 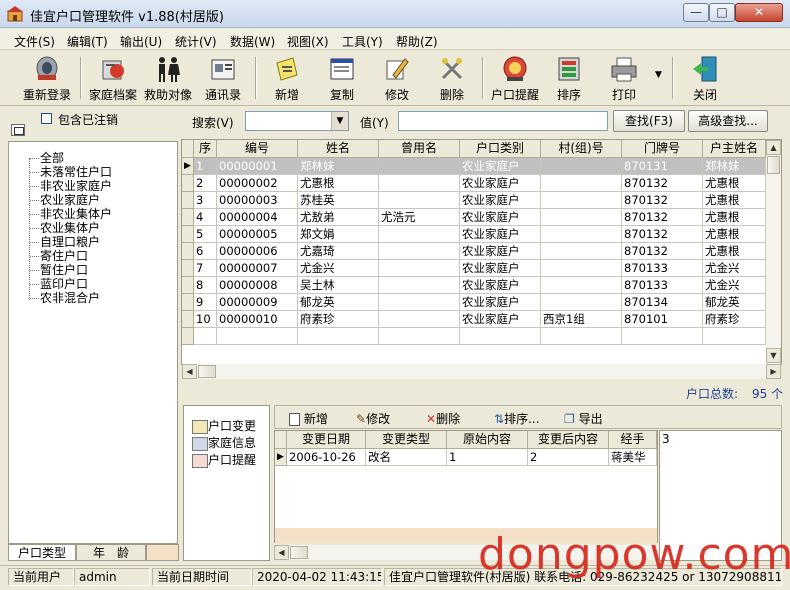 I want to click on copy-button: 复制, so click(x=342, y=79).